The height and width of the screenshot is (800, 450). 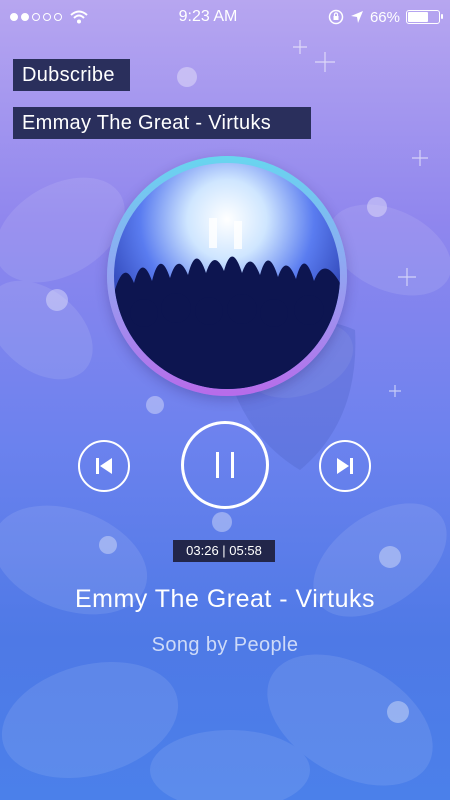 I want to click on pause-button, so click(x=225, y=465).